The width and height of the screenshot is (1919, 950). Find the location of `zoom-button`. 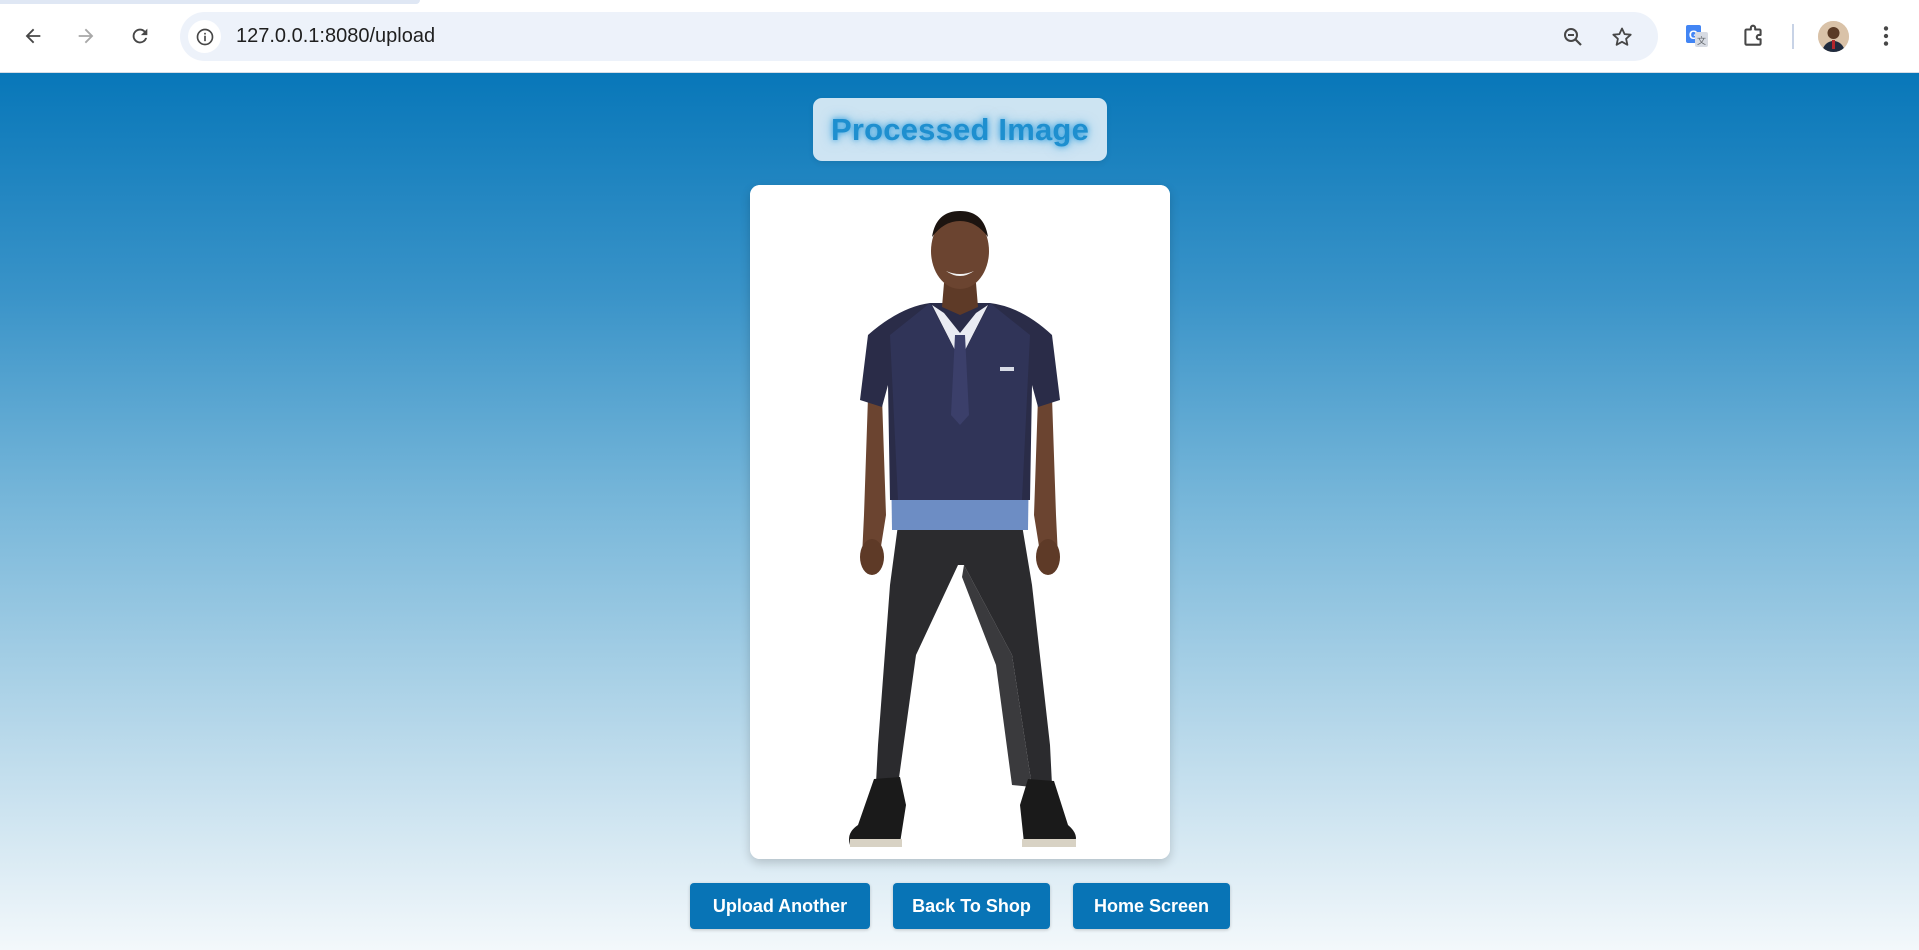

zoom-button is located at coordinates (1573, 37).